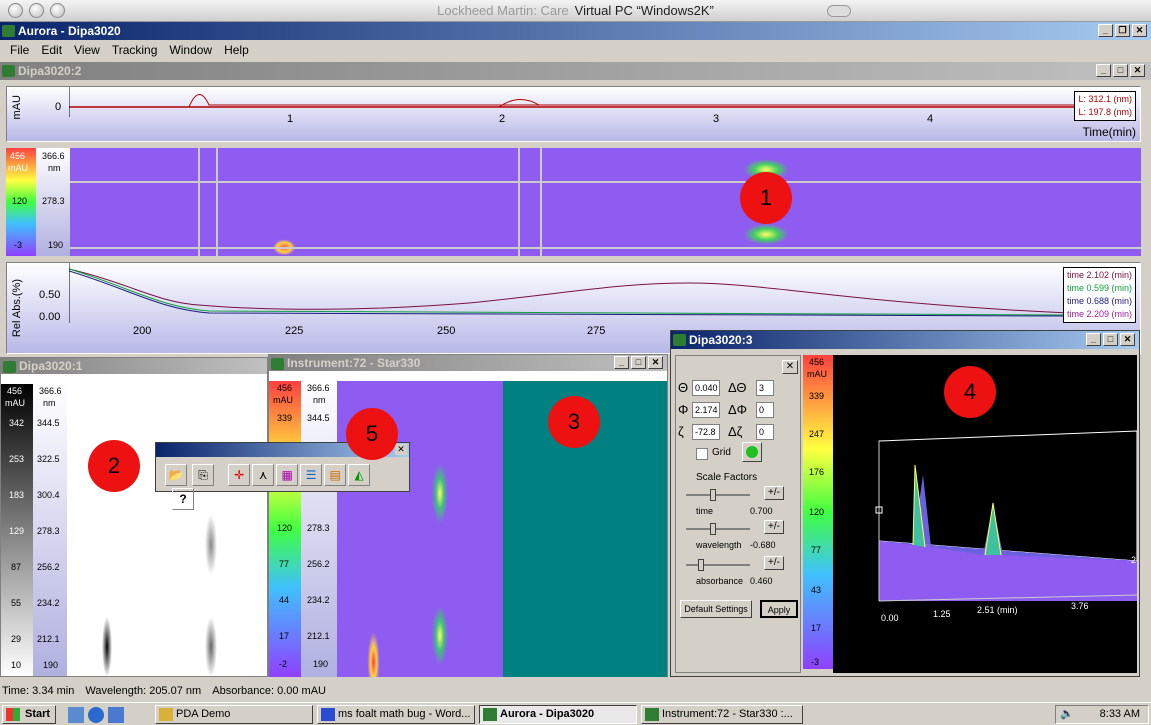  Describe the element at coordinates (263, 475) in the screenshot. I see `peak-icon: ⋏` at that location.